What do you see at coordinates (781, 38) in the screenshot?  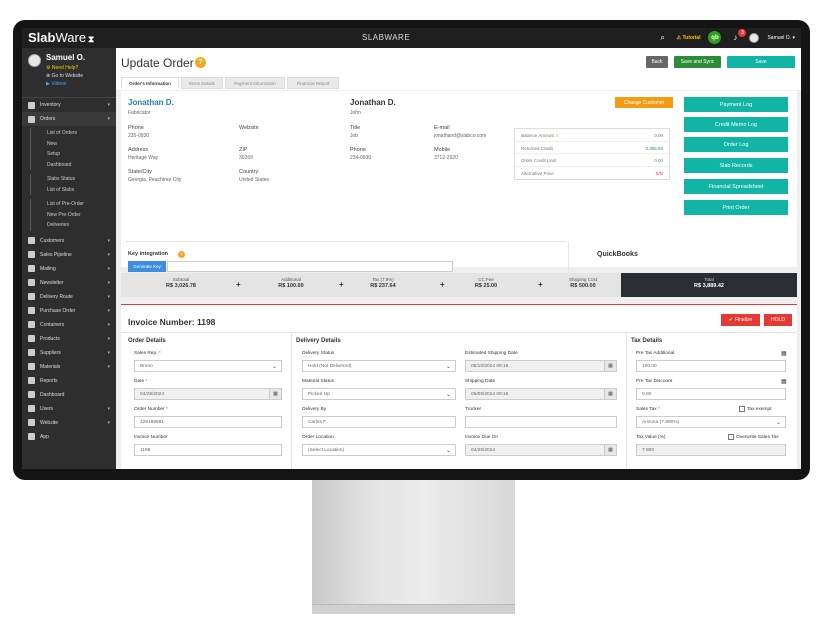 I see `user-menu: Samuel O. ▾` at bounding box center [781, 38].